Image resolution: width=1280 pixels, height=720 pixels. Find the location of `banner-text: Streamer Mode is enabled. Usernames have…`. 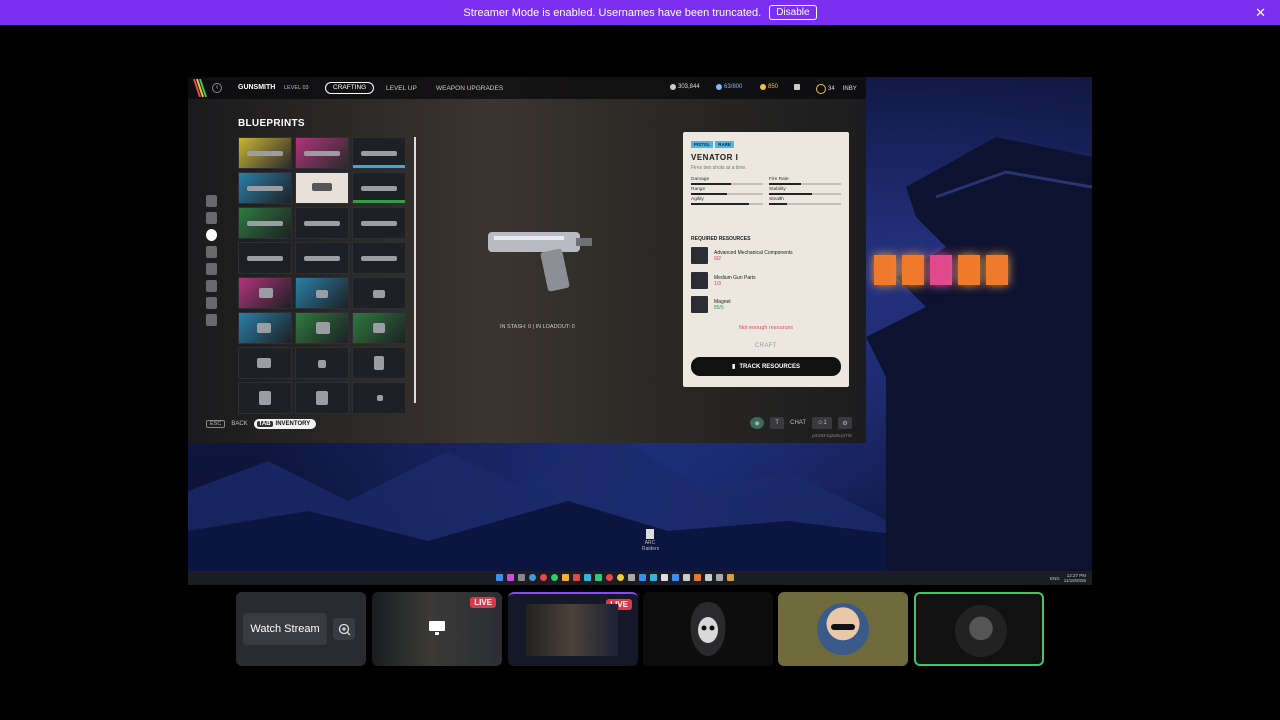

banner-text: Streamer Mode is enabled. Usernames have… is located at coordinates (612, 12).